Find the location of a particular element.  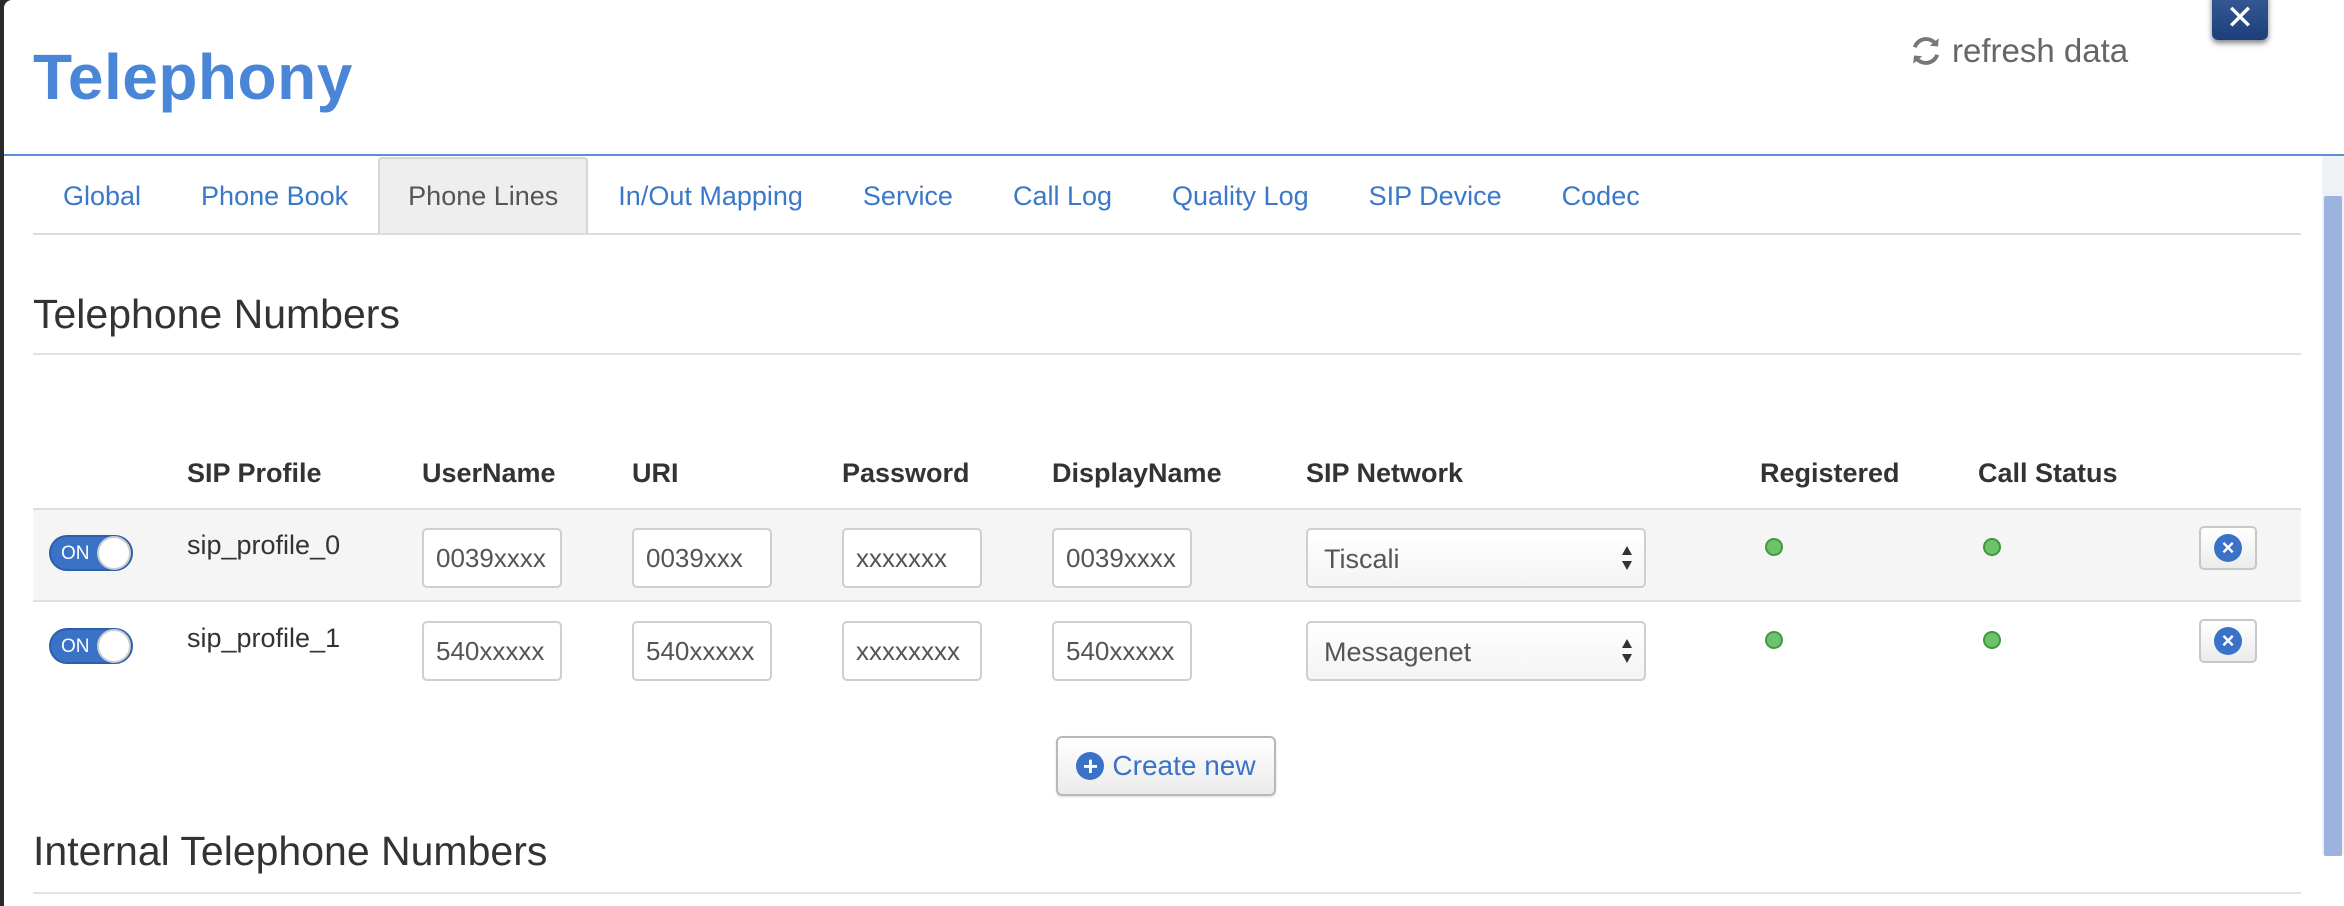

sip-profile-name: sip_profile_1 is located at coordinates (264, 638).